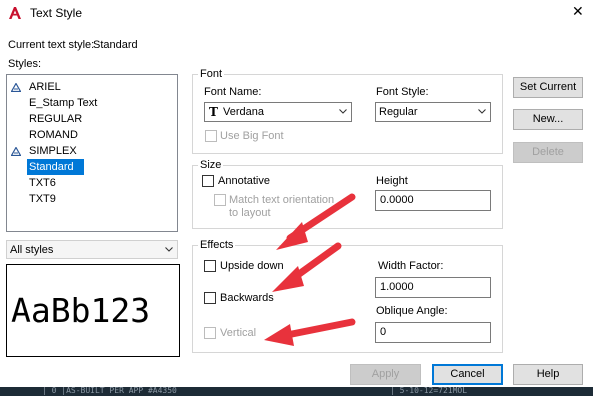 The width and height of the screenshot is (593, 396). I want to click on annotation-arrows, so click(310, 269).